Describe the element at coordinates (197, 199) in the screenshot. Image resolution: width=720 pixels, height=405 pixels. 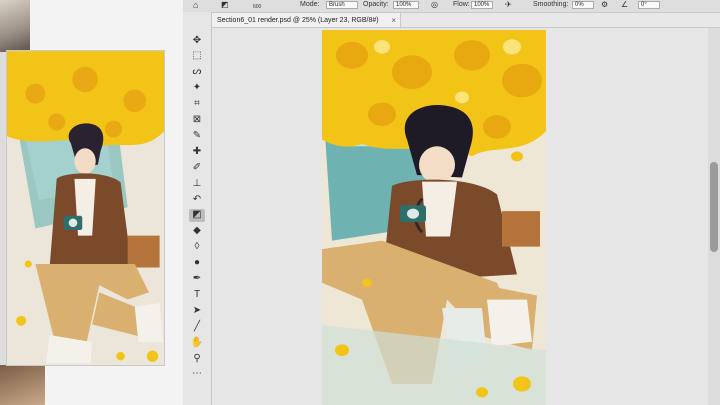
I see `history-brush-tool: ↶` at that location.